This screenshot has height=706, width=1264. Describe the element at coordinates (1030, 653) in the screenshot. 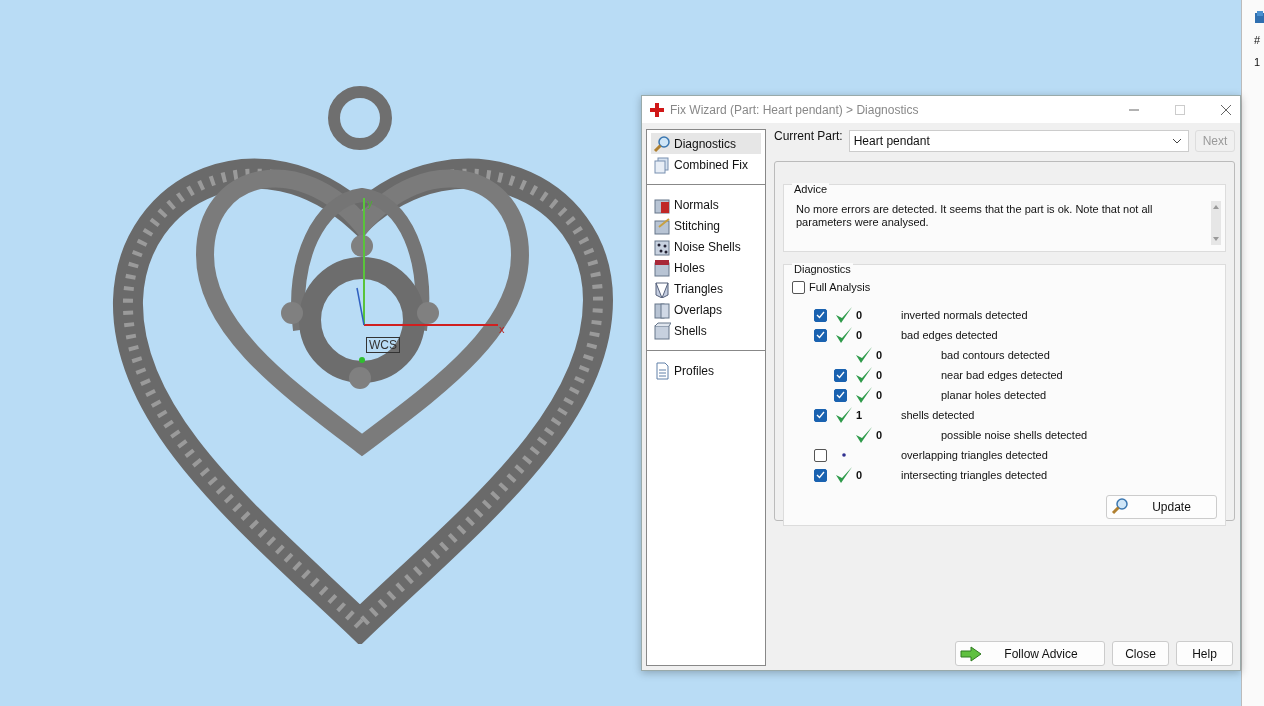

I see `follow-advice-button: Follow Advice` at that location.